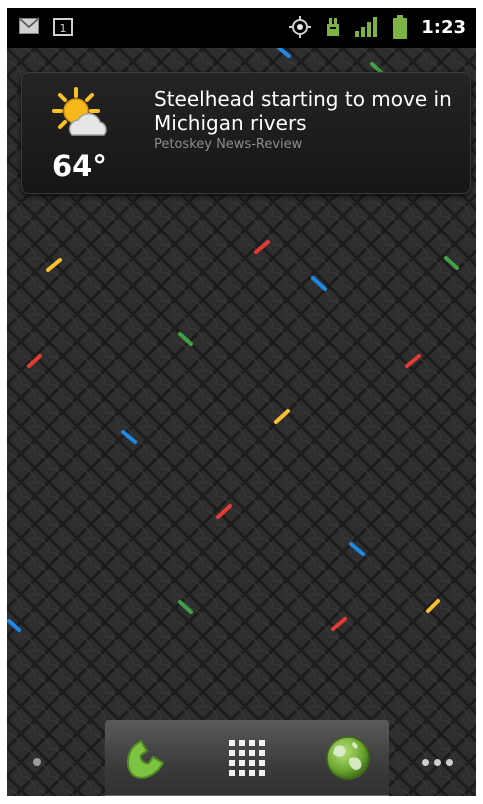 Image resolution: width=483 pixels, height=804 pixels. I want to click on partly-cloudy-icon, so click(79, 111).